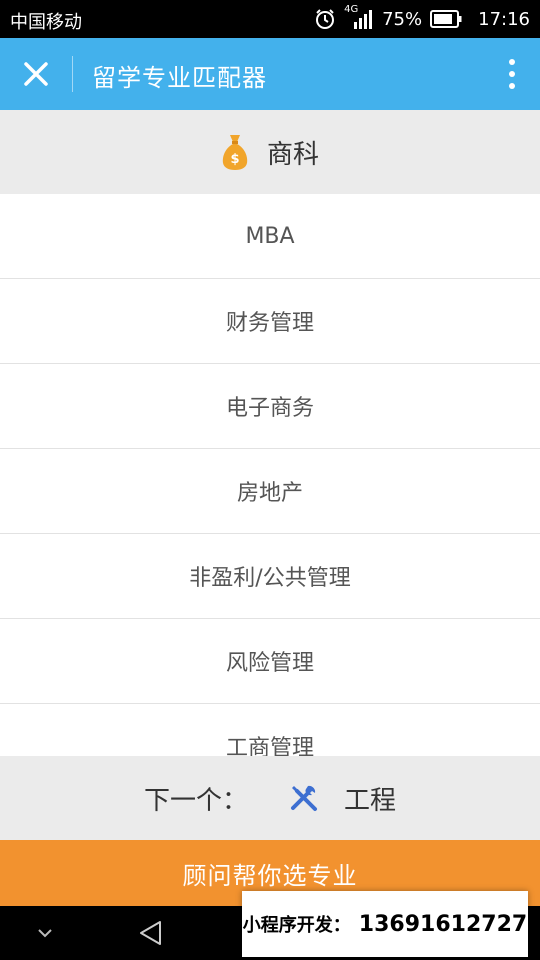  Describe the element at coordinates (304, 798) in the screenshot. I see `tools-icon` at that location.